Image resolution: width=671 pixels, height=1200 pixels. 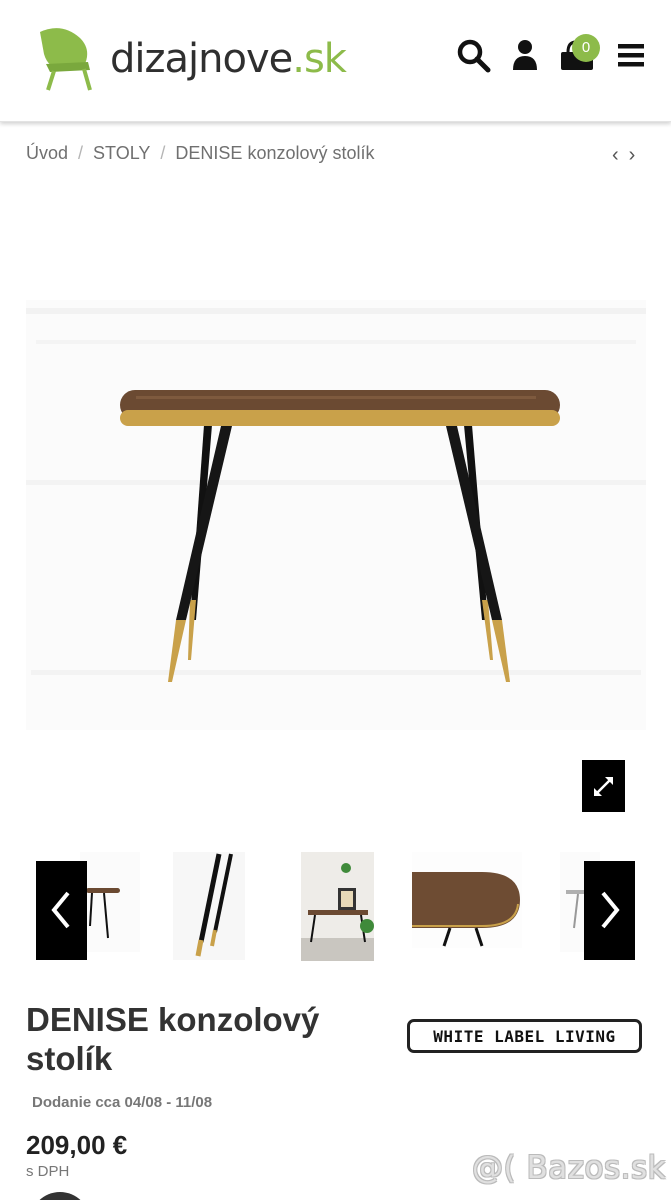 I want to click on chevron-left-icon, so click(x=60, y=910).